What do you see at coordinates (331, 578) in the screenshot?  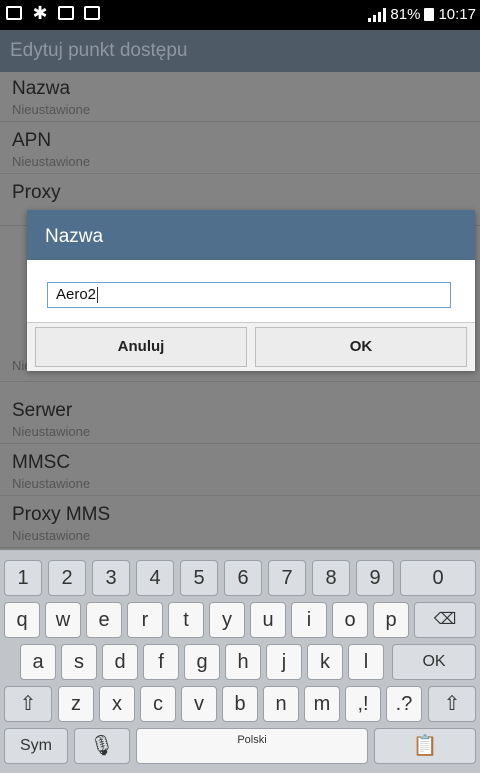 I see `key-8: 8` at bounding box center [331, 578].